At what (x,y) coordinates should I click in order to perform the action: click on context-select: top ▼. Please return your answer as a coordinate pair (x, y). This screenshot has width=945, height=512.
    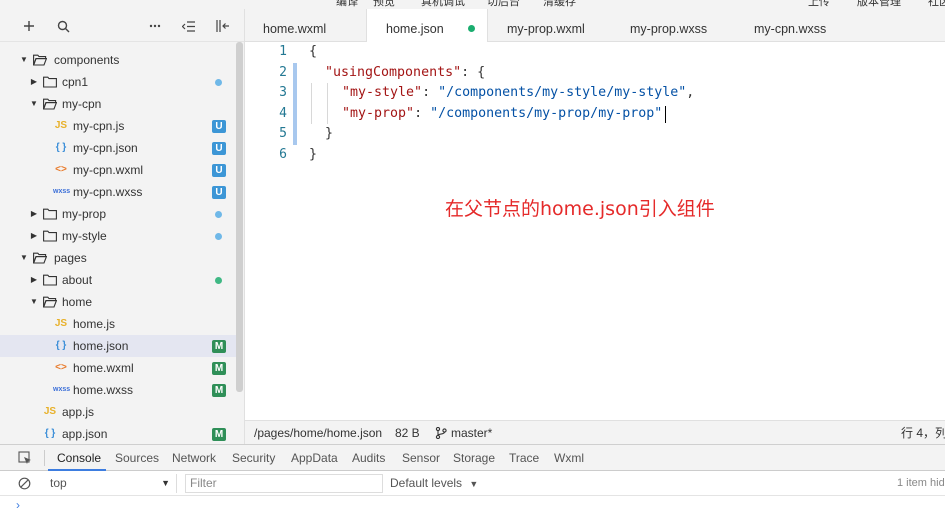
    Looking at the image, I should click on (109, 483).